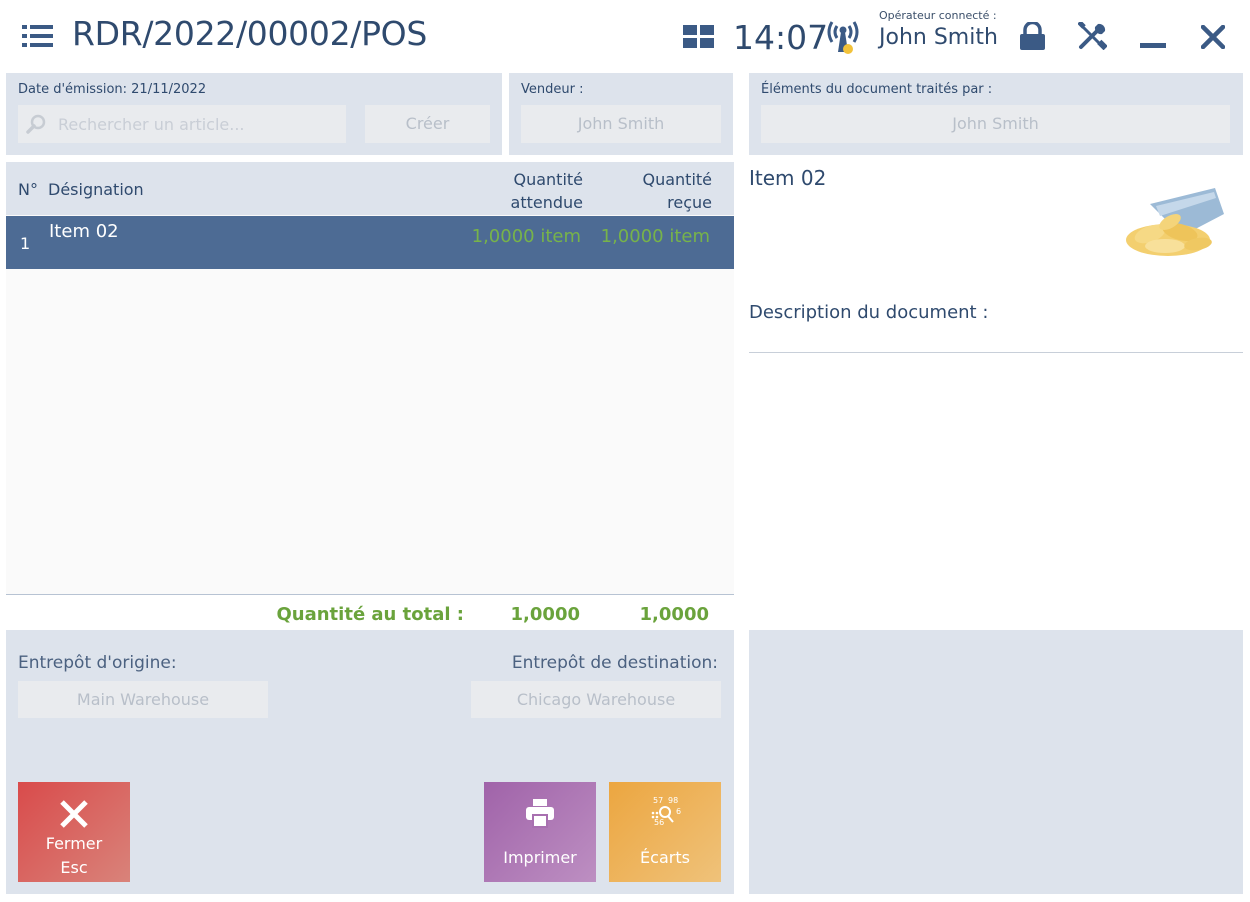 The height and width of the screenshot is (902, 1250). I want to click on minimize-icon, so click(1153, 45).